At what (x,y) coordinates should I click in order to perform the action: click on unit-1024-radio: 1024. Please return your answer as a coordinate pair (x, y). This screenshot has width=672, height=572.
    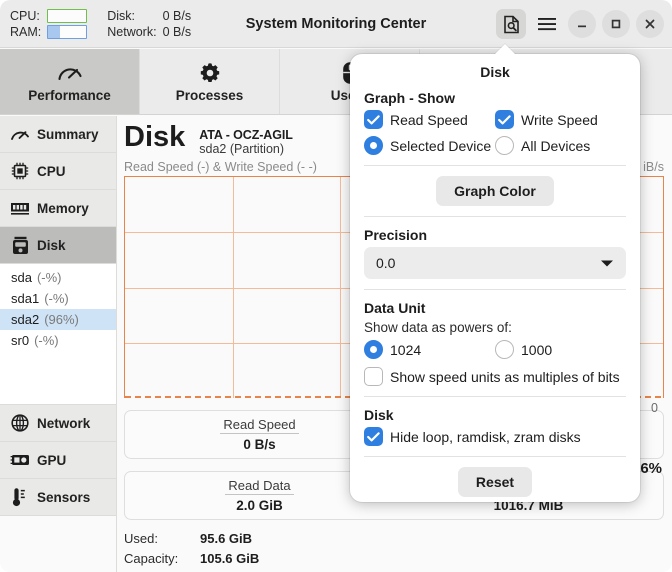
    Looking at the image, I should click on (429, 349).